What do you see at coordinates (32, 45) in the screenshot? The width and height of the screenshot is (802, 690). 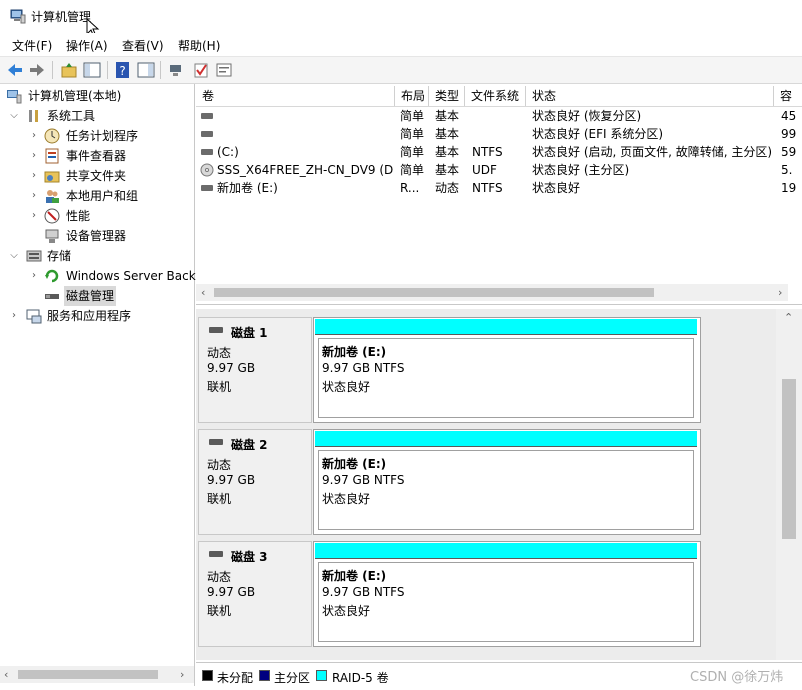 I see `menu-file: 文件(F)` at bounding box center [32, 45].